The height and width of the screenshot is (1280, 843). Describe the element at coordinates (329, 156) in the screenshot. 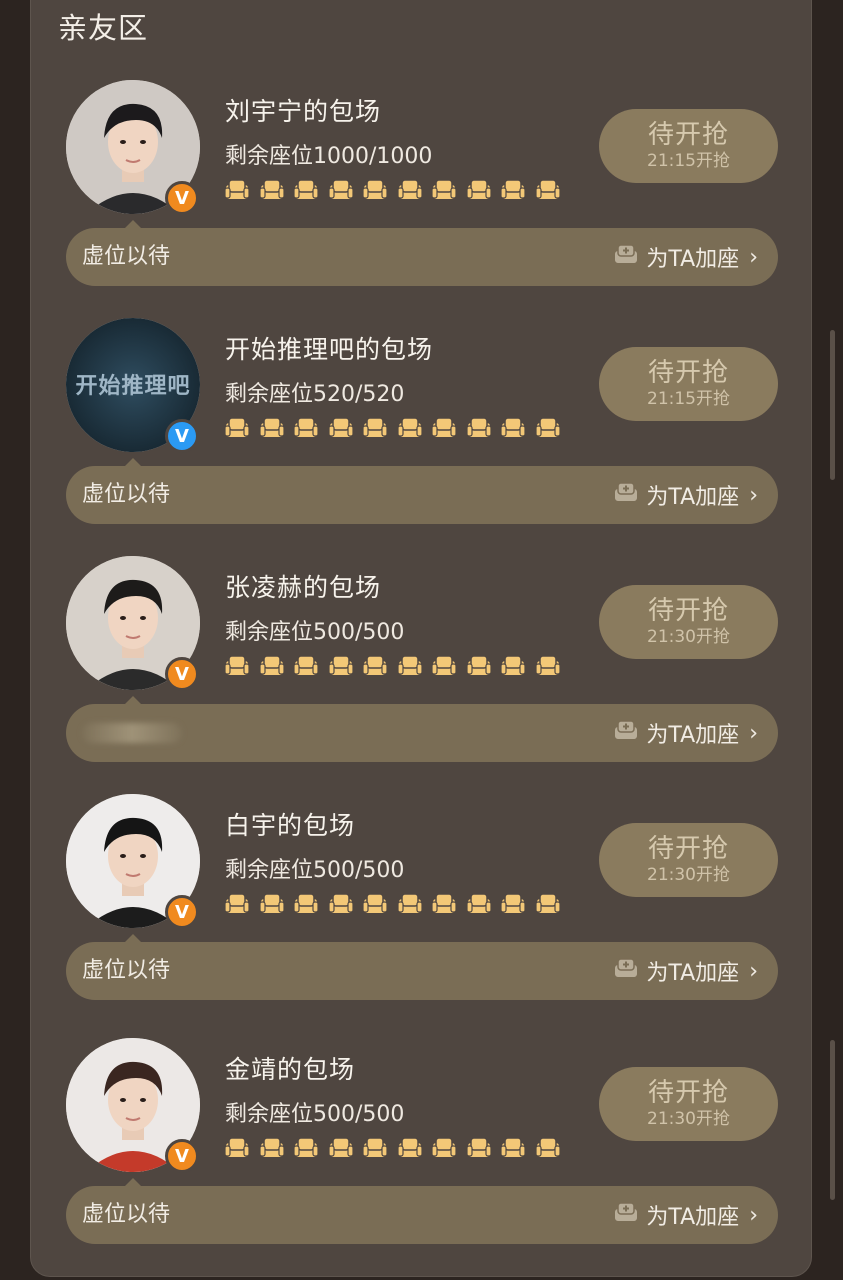

I see `remaining-seats: 剩余座位1000/1000` at that location.